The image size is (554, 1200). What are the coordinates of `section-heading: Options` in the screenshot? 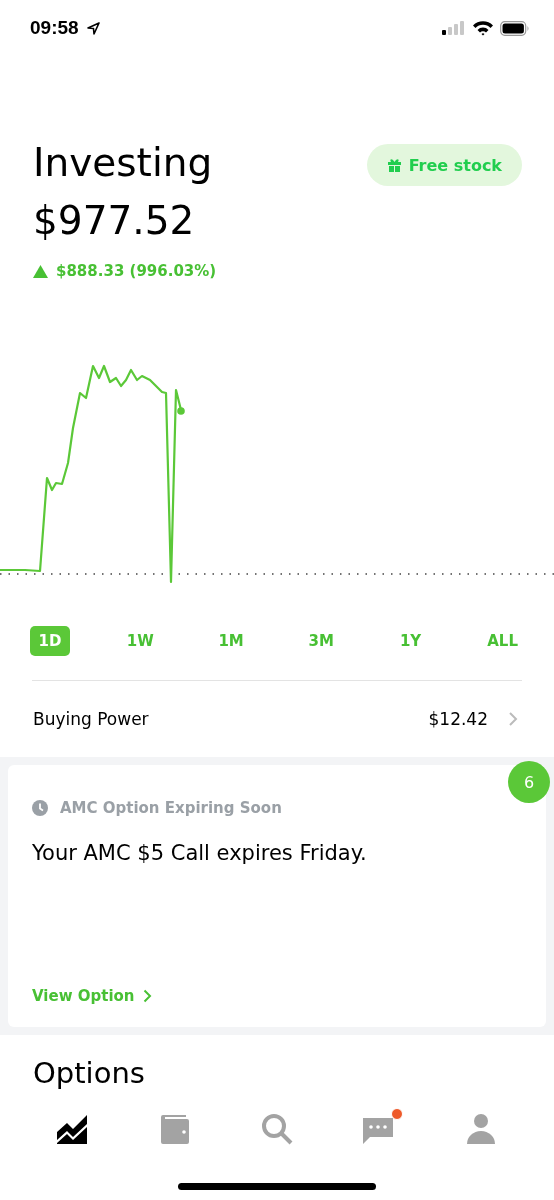 It's located at (89, 1073).